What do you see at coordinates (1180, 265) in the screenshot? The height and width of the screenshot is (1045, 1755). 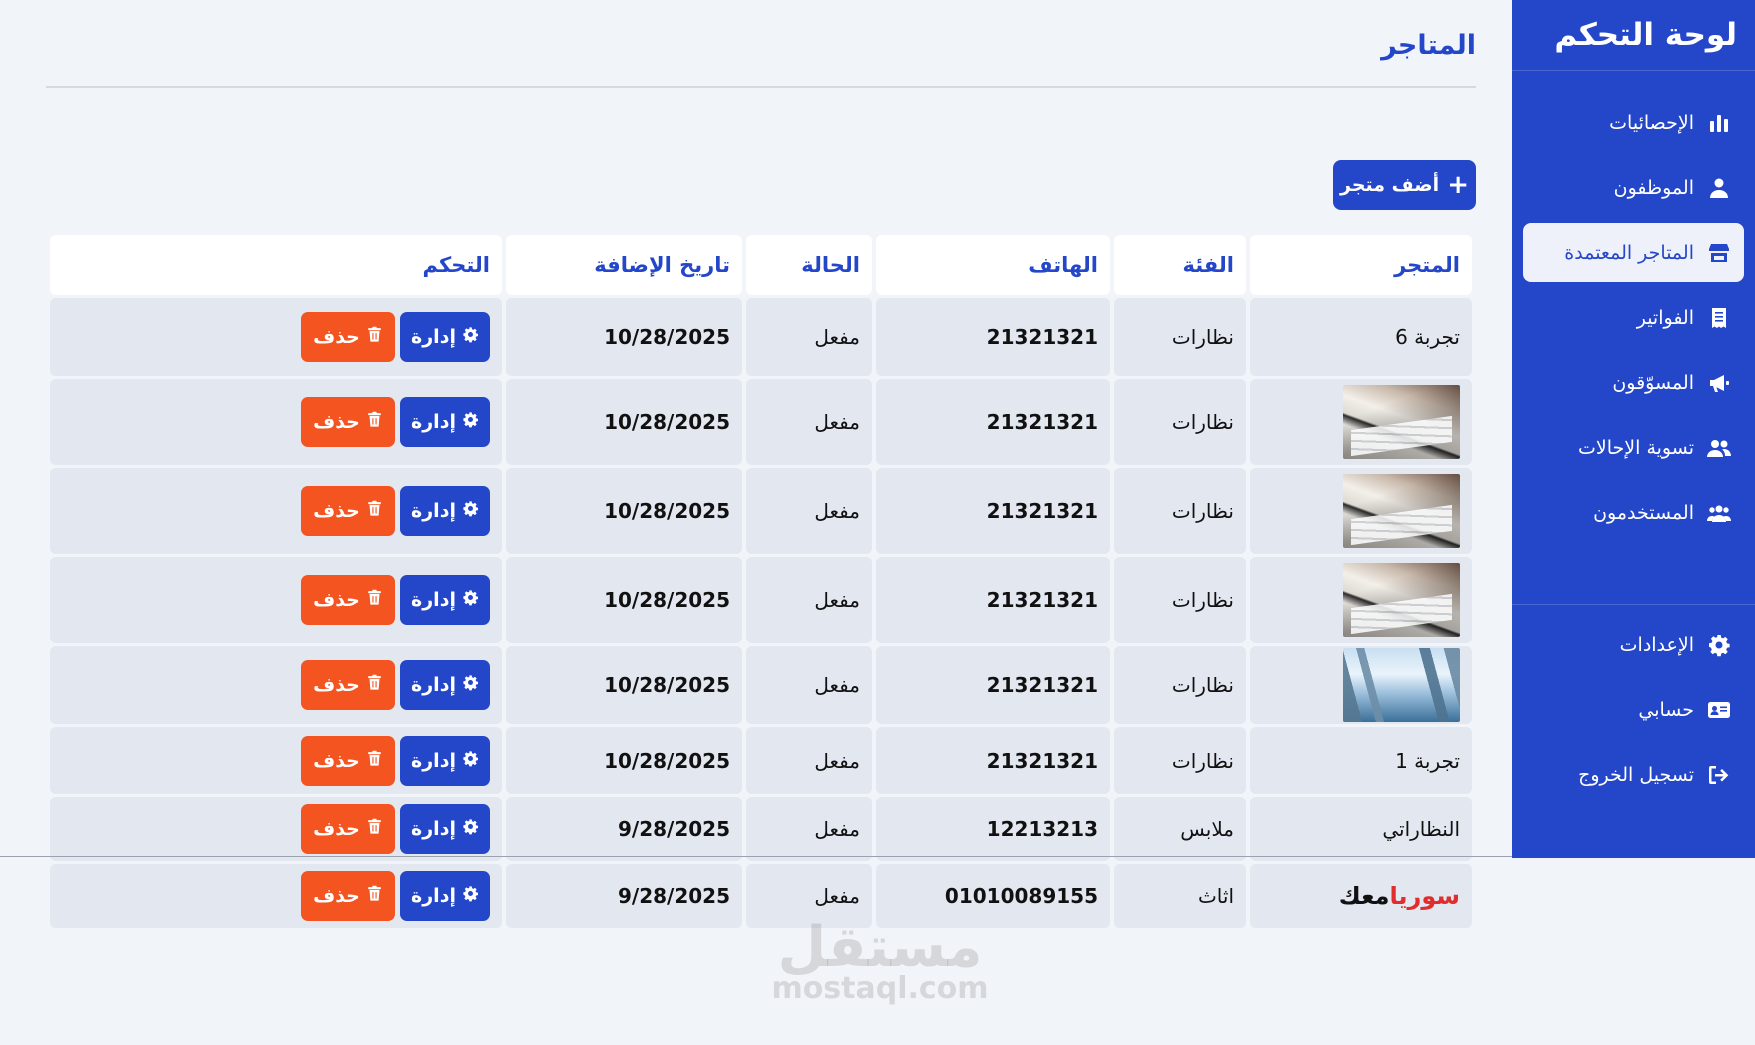 I see `column-header-category: الفئة` at bounding box center [1180, 265].